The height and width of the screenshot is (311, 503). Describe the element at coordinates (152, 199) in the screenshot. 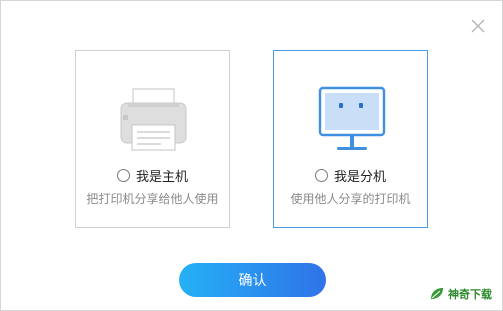

I see `host-description: 把打印机分享给他人使用` at that location.